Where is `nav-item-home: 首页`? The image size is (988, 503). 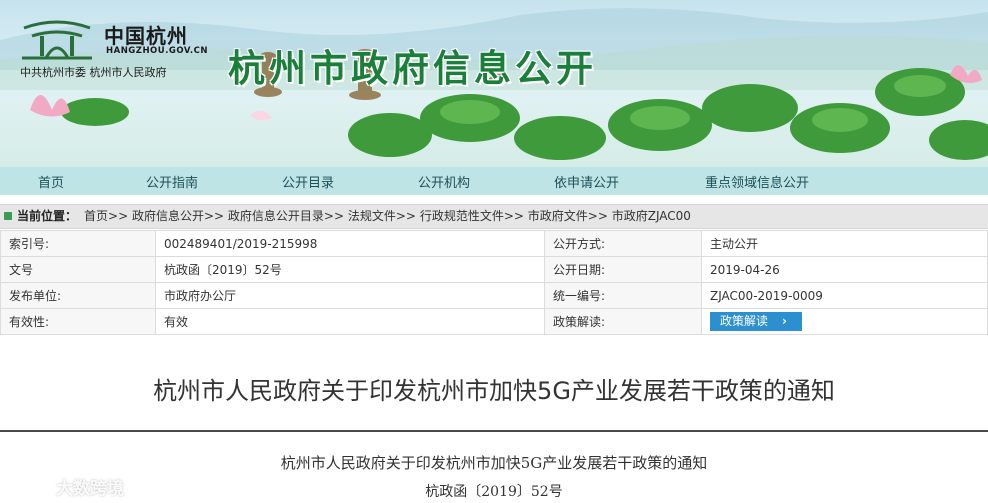
nav-item-home: 首页 is located at coordinates (51, 181).